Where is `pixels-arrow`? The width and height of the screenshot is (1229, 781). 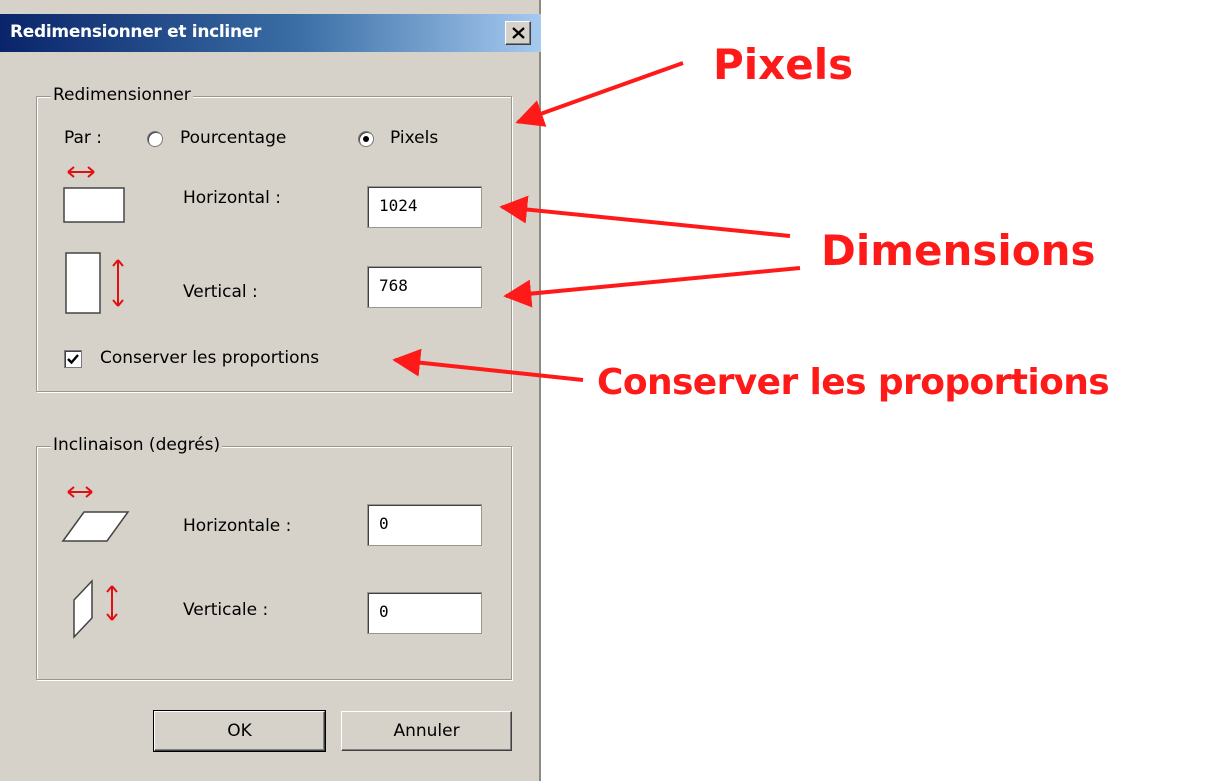
pixels-arrow is located at coordinates (599, 94).